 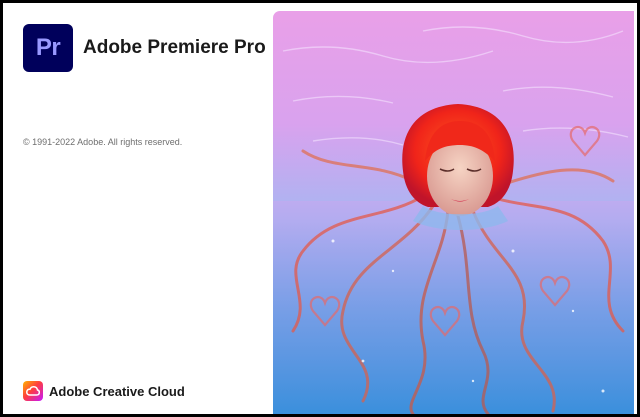 I want to click on app-logo-text: Pr, so click(x=48, y=47).